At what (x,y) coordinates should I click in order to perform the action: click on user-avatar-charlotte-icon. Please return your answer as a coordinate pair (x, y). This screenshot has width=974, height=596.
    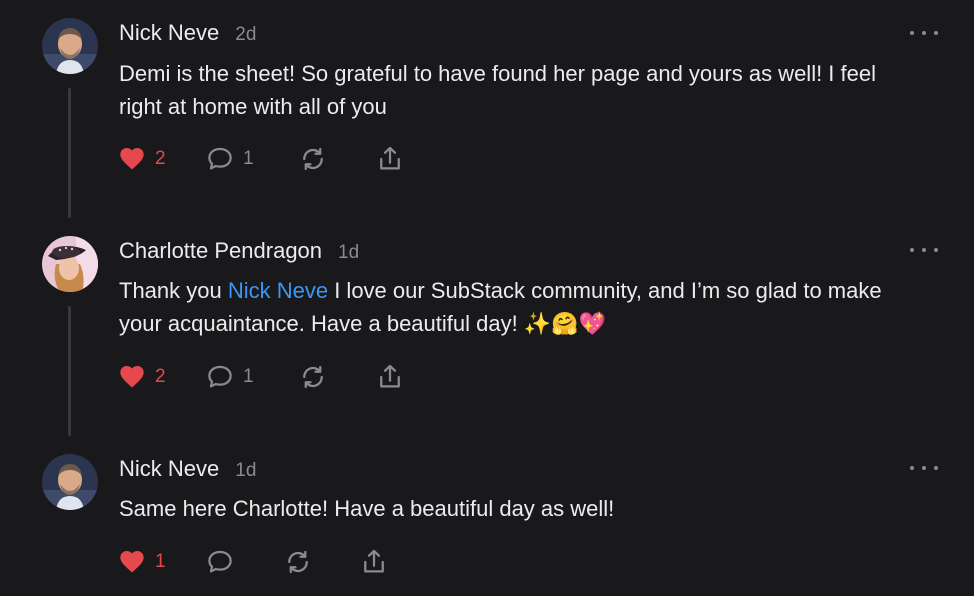
    Looking at the image, I should click on (70, 264).